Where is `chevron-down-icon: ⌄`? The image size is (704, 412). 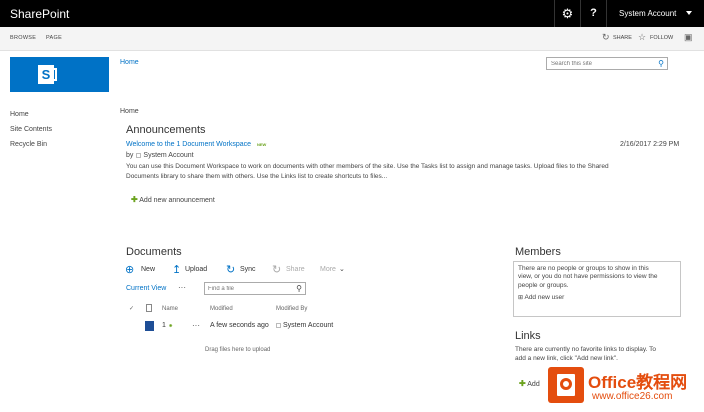 chevron-down-icon: ⌄ is located at coordinates (342, 269).